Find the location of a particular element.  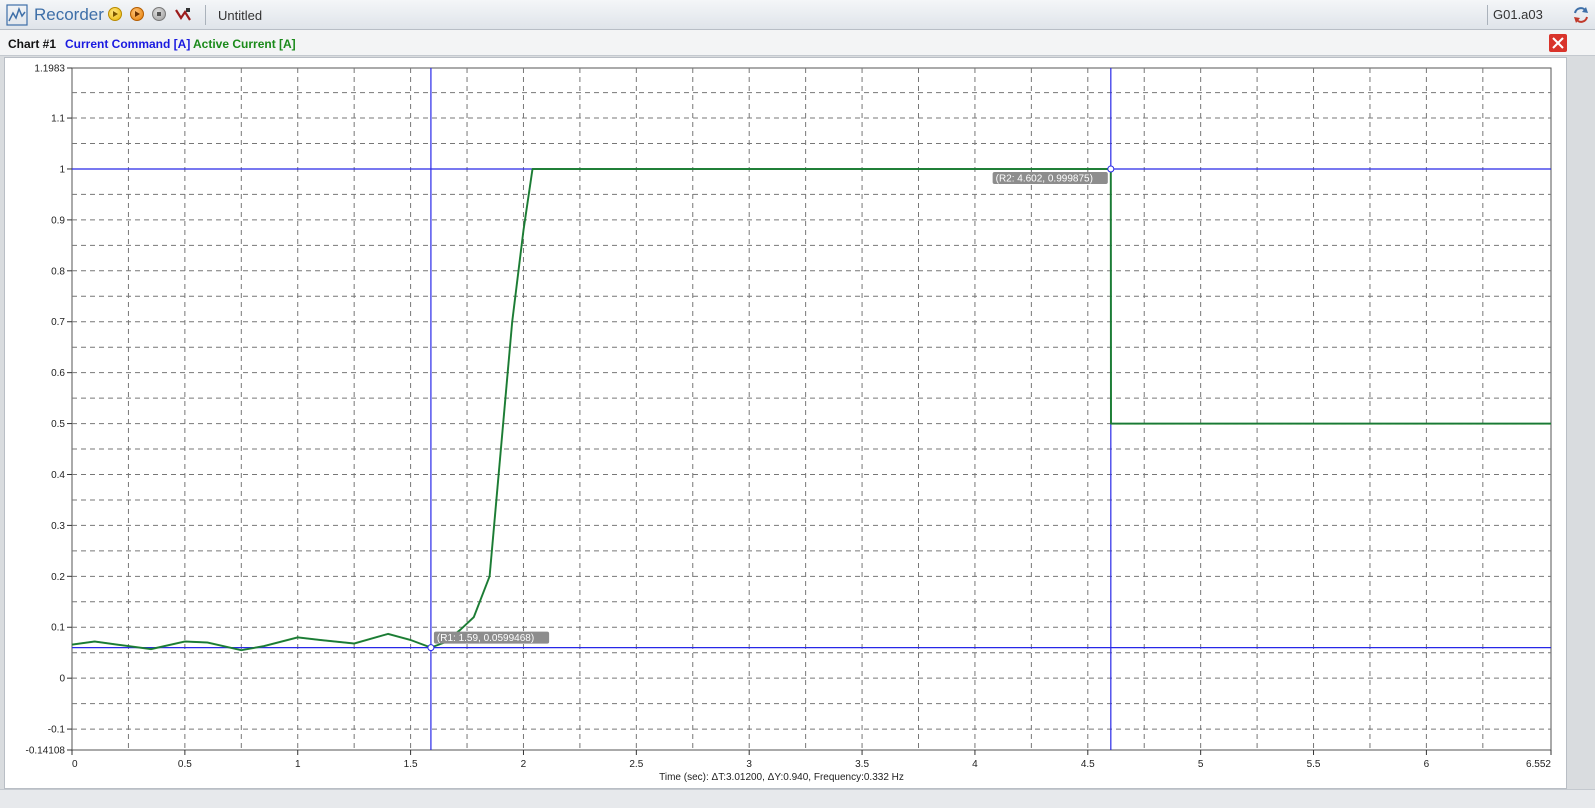

y-tick-label: 0.4 is located at coordinates (58, 475).